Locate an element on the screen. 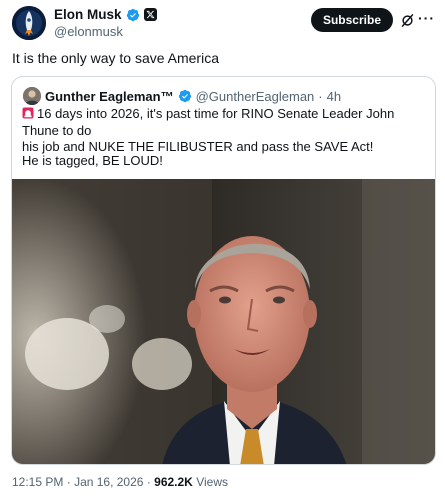  quoted-tweet-header: Gunther Eagleman™ @GuntherEagleman · 4h is located at coordinates (182, 96).